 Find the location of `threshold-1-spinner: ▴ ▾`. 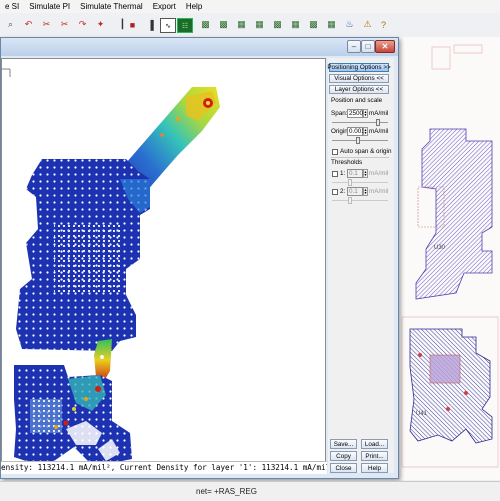

threshold-1-spinner: ▴ ▾ is located at coordinates (365, 173).